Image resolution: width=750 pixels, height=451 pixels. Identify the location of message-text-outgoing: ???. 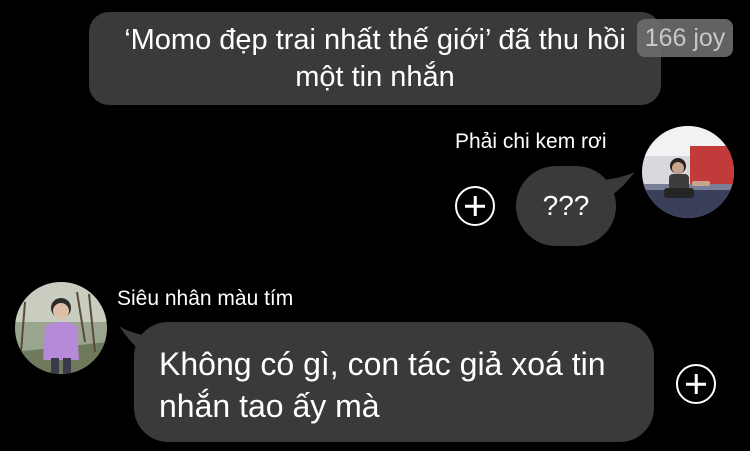
(566, 205).